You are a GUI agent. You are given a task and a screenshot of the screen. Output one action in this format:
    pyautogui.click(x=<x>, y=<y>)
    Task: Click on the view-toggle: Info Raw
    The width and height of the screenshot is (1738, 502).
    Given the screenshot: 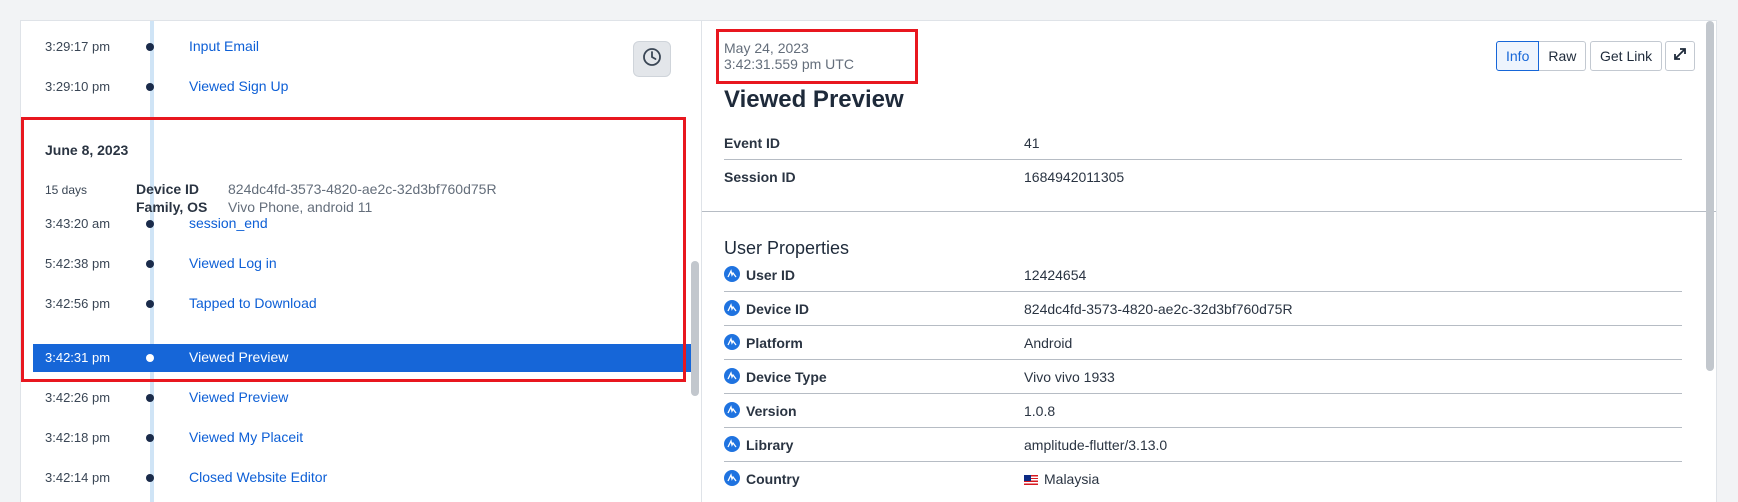 What is the action you would take?
    pyautogui.click(x=1541, y=56)
    